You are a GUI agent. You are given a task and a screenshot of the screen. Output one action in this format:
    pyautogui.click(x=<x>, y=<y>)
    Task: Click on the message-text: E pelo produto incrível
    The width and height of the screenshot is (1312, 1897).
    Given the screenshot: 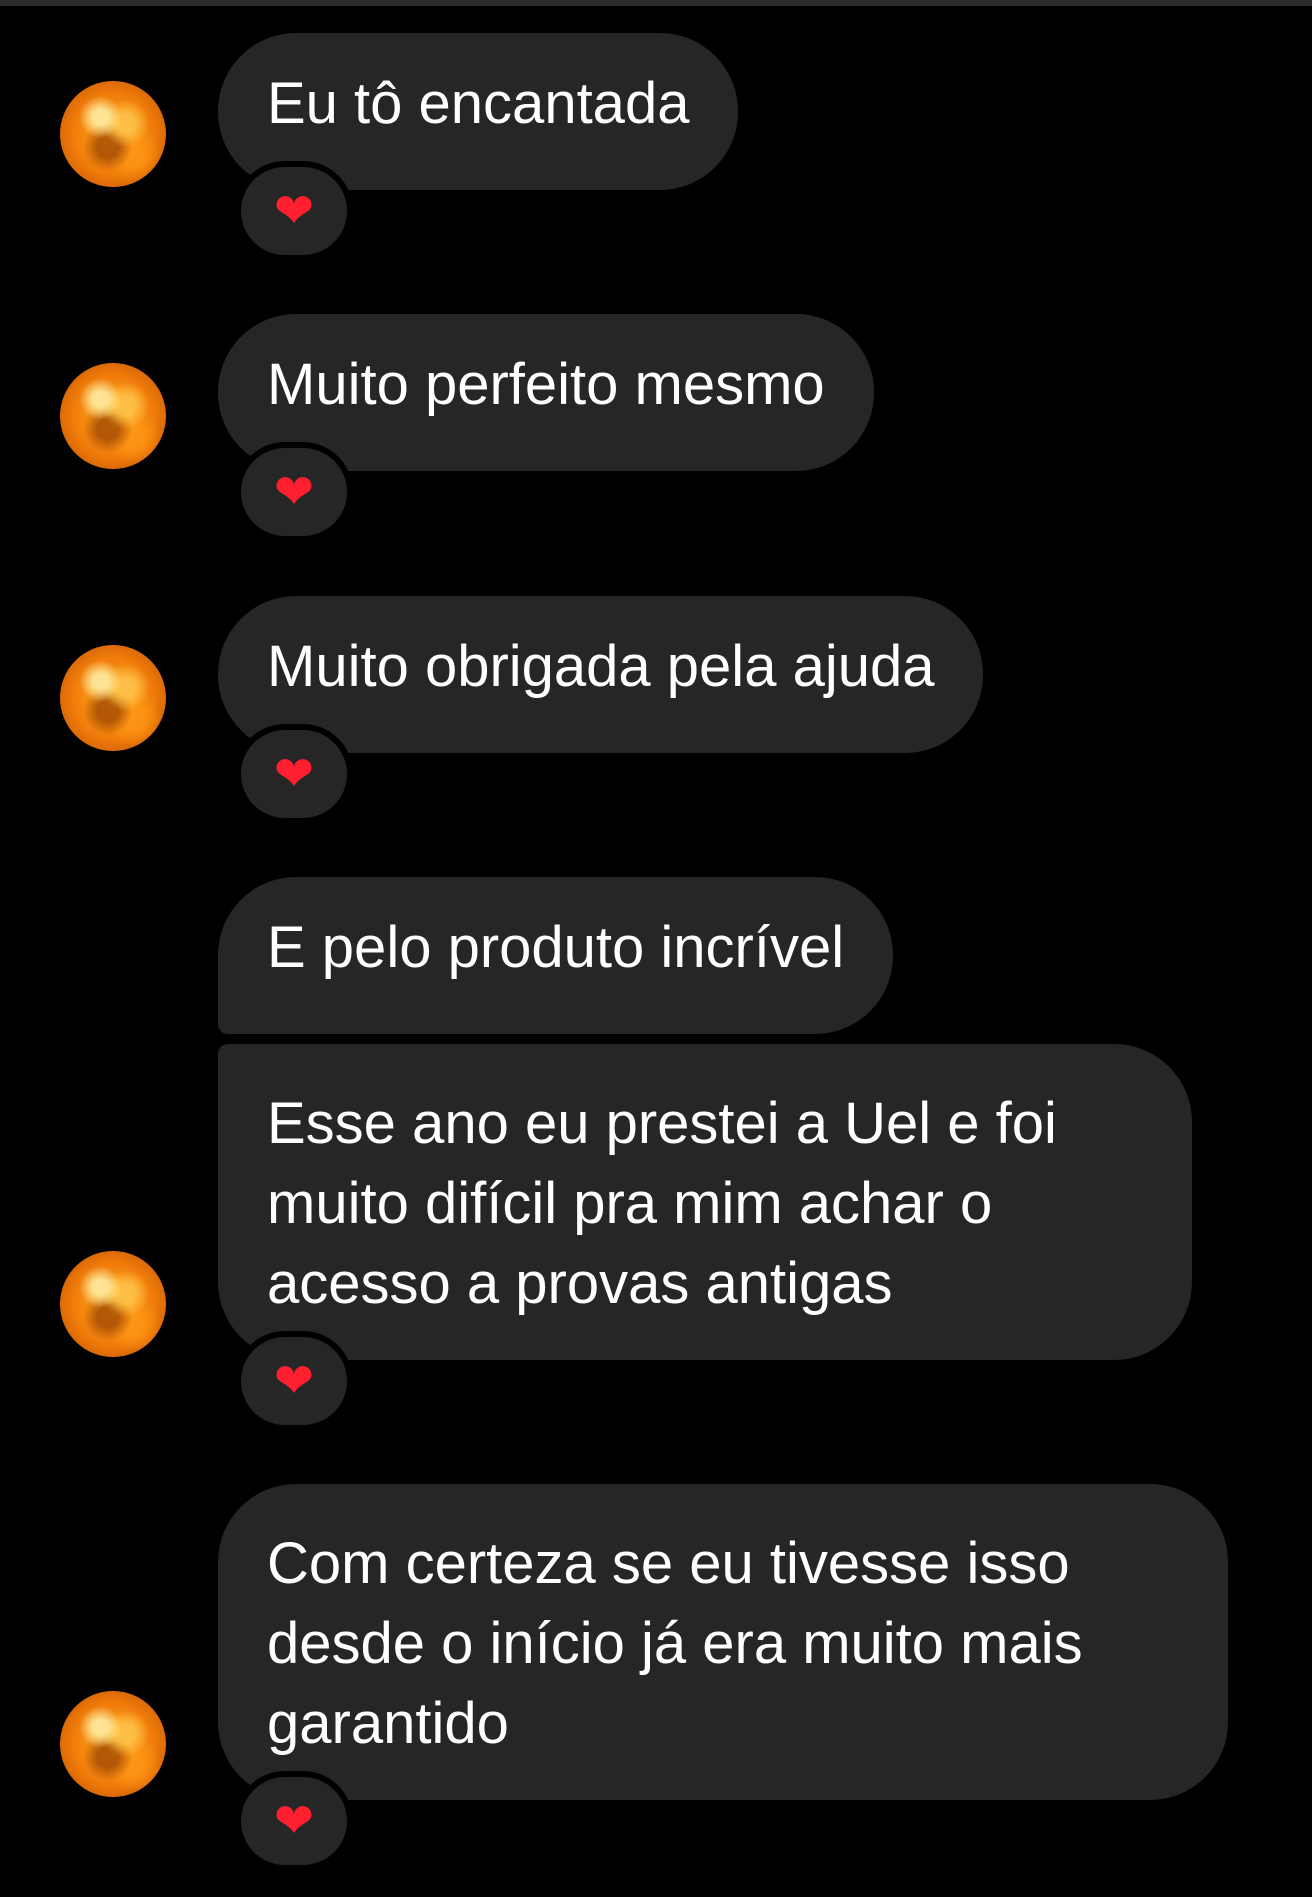 What is the action you would take?
    pyautogui.click(x=556, y=947)
    